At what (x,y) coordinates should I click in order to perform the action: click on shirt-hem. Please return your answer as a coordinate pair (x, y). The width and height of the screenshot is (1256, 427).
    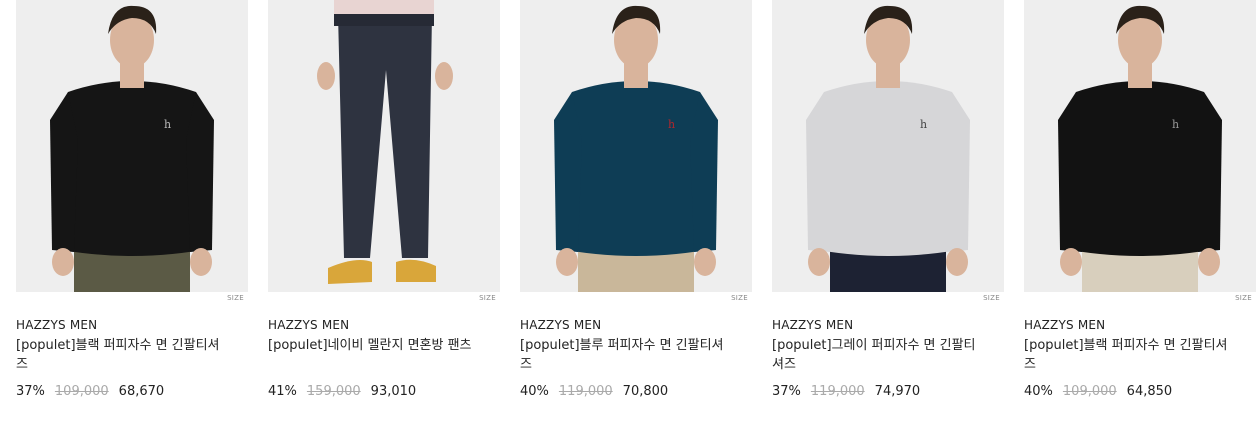
    Looking at the image, I should click on (384, 8).